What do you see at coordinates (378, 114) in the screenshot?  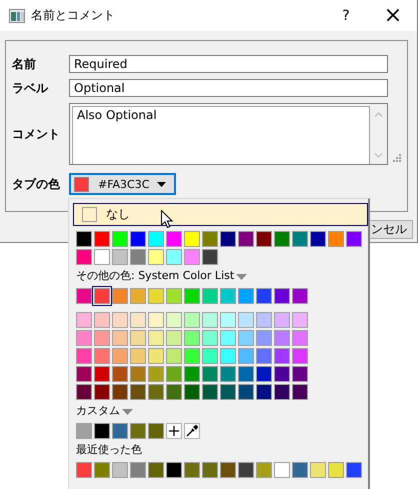 I see `scroll-up-icon` at bounding box center [378, 114].